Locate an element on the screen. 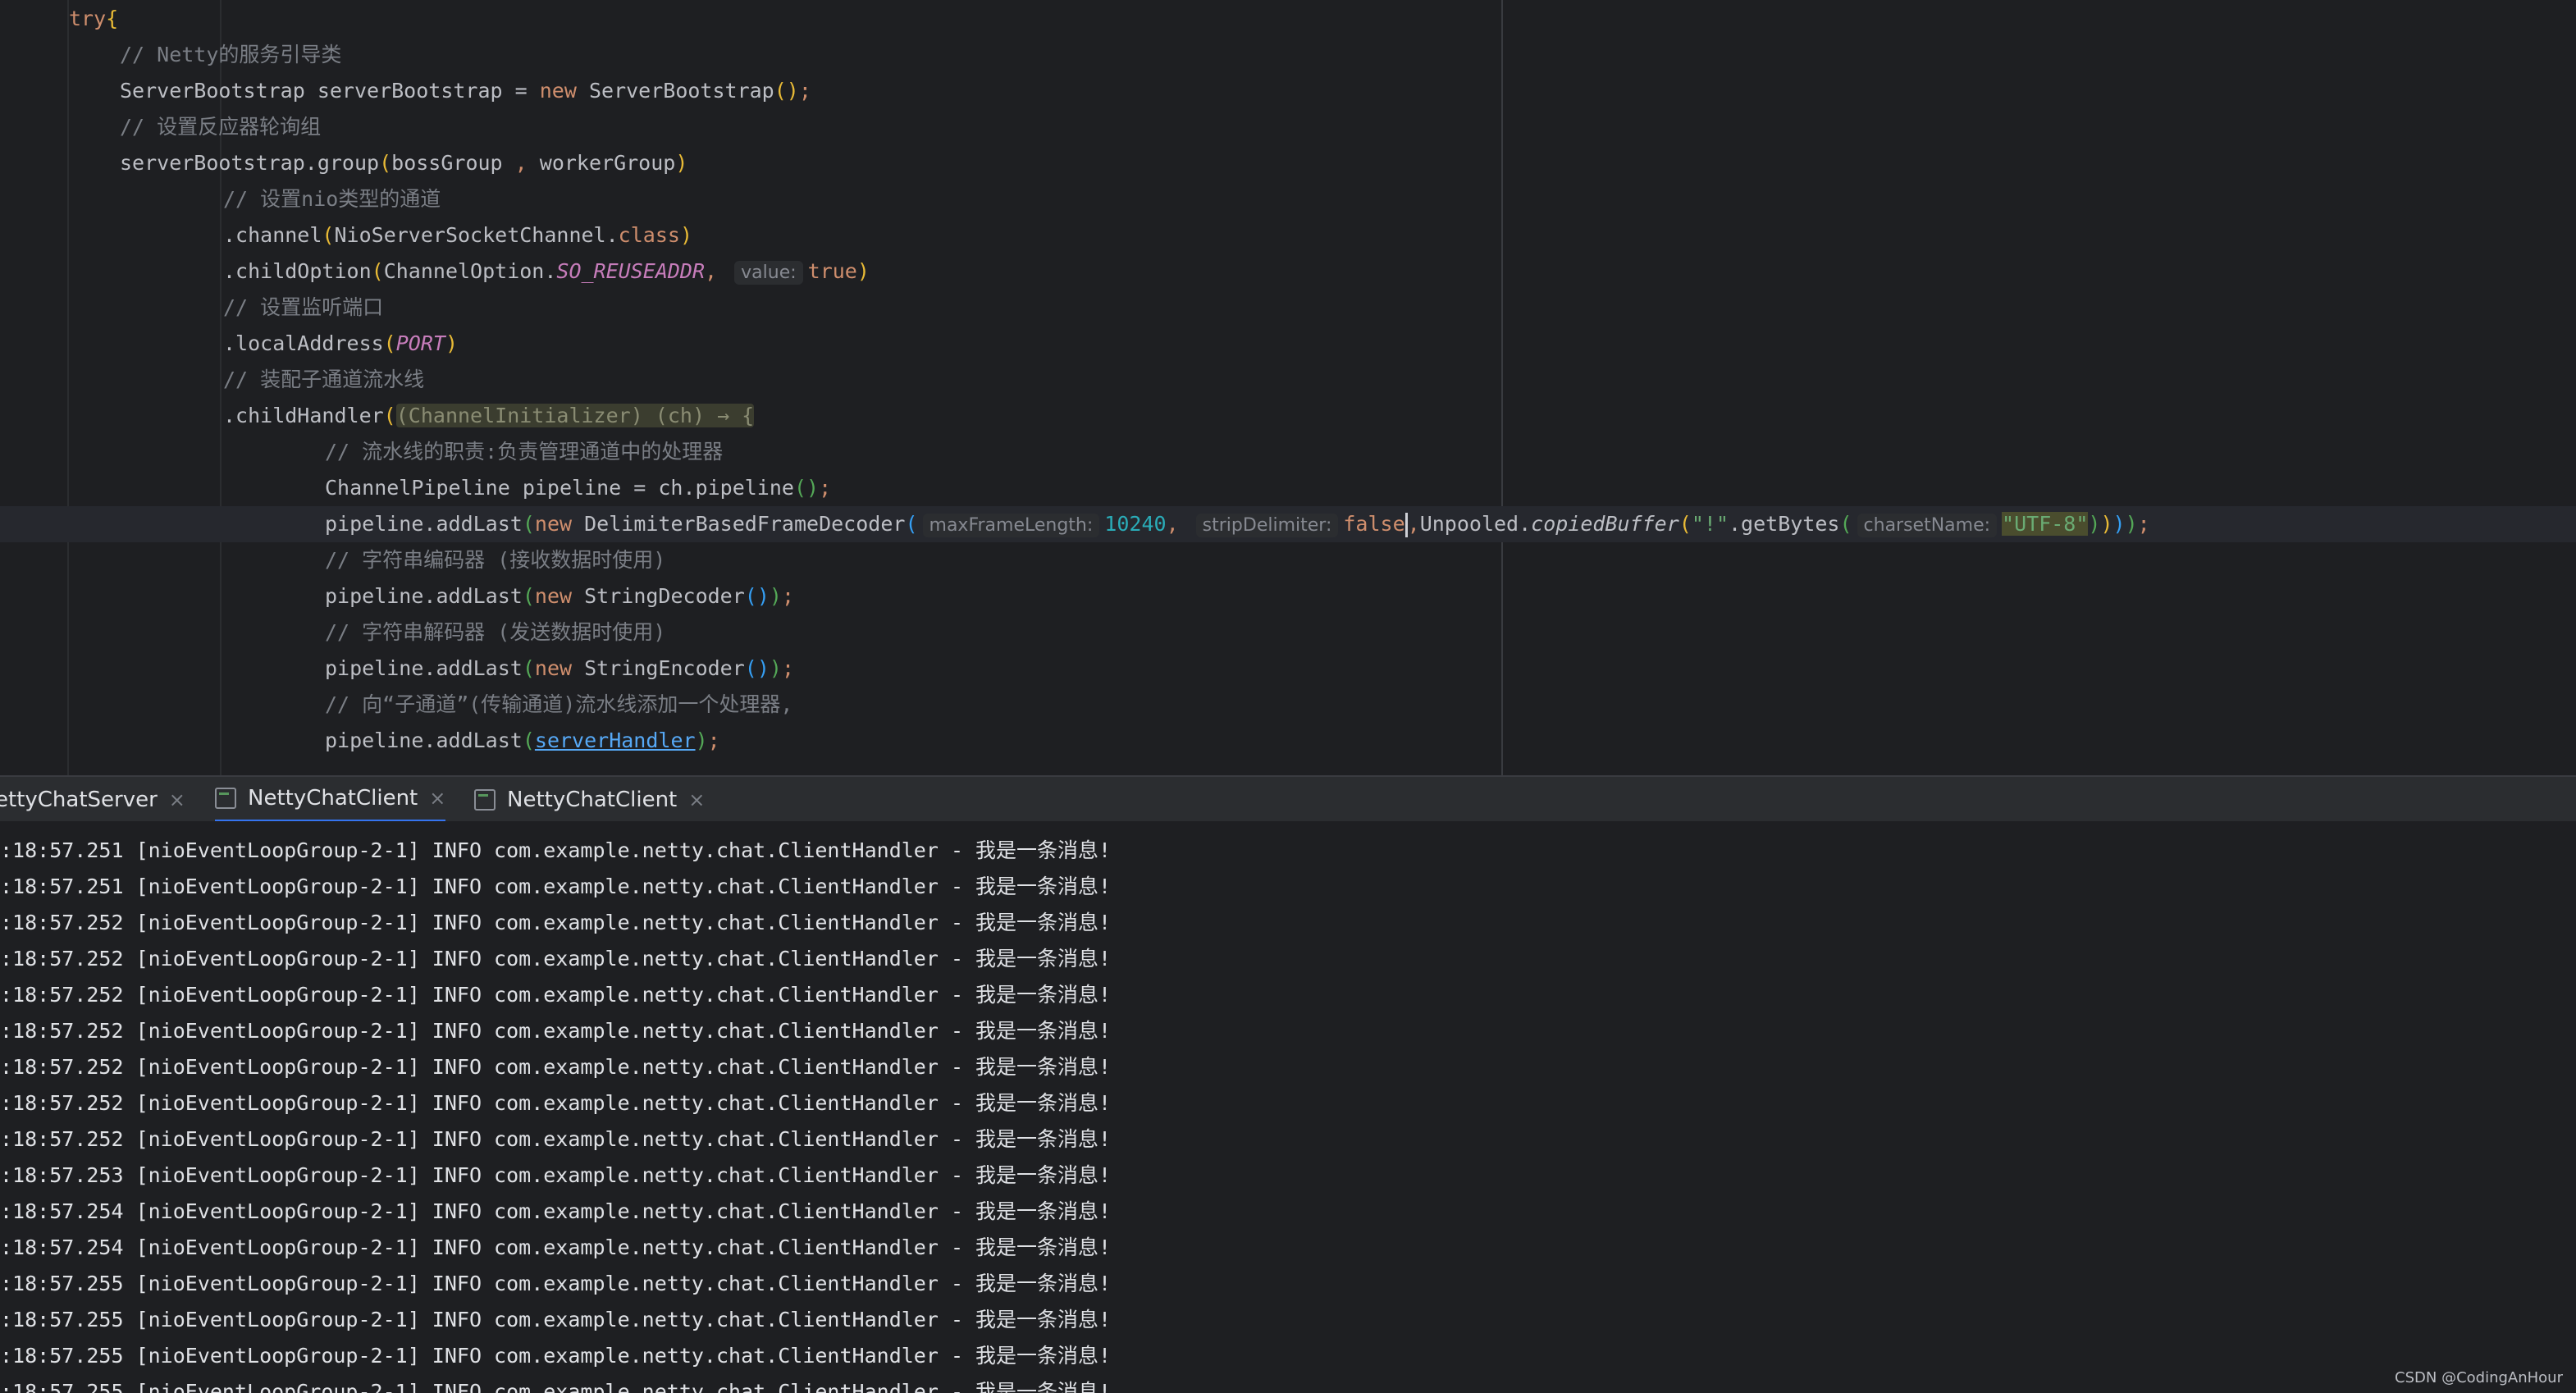 The width and height of the screenshot is (2576, 1393). code-line: // 设置反应器轮询组 is located at coordinates (161, 127).